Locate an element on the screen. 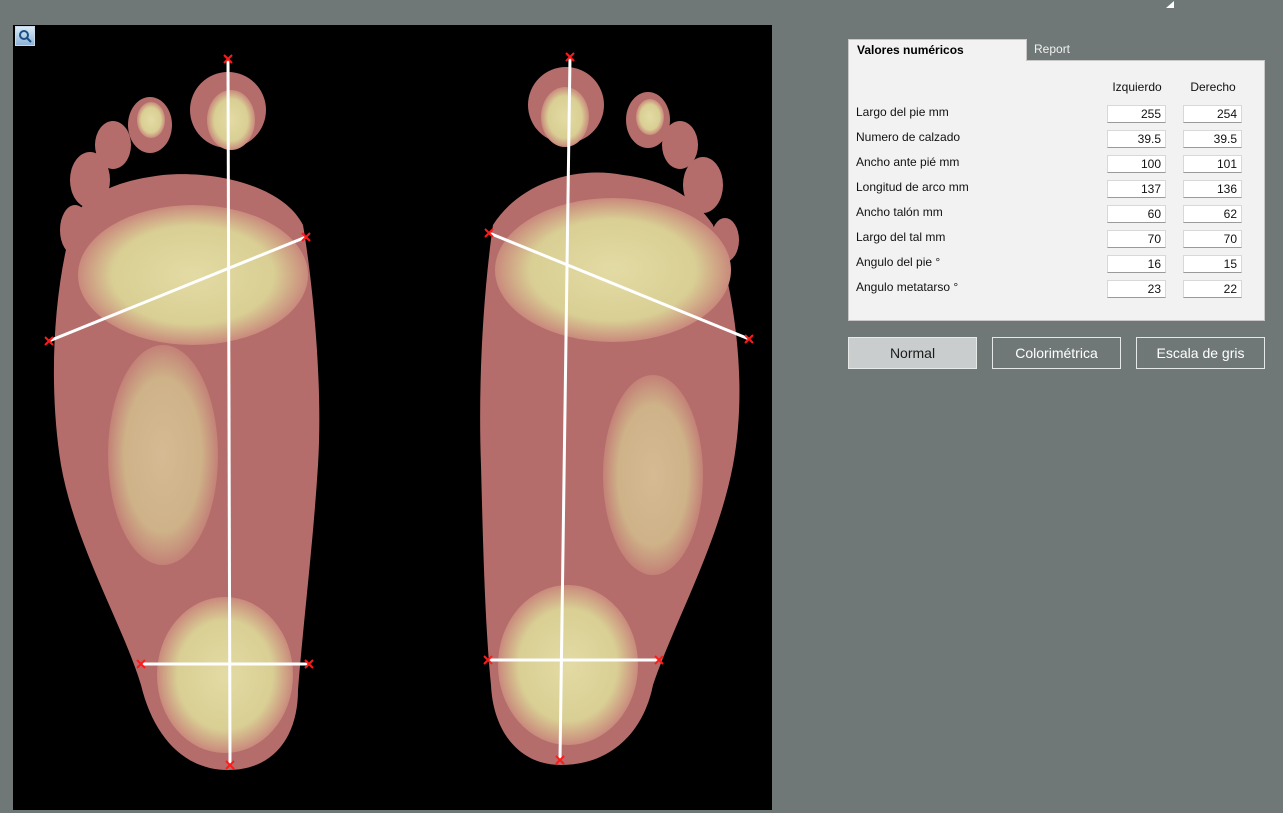  magnifier-icon is located at coordinates (25, 36).